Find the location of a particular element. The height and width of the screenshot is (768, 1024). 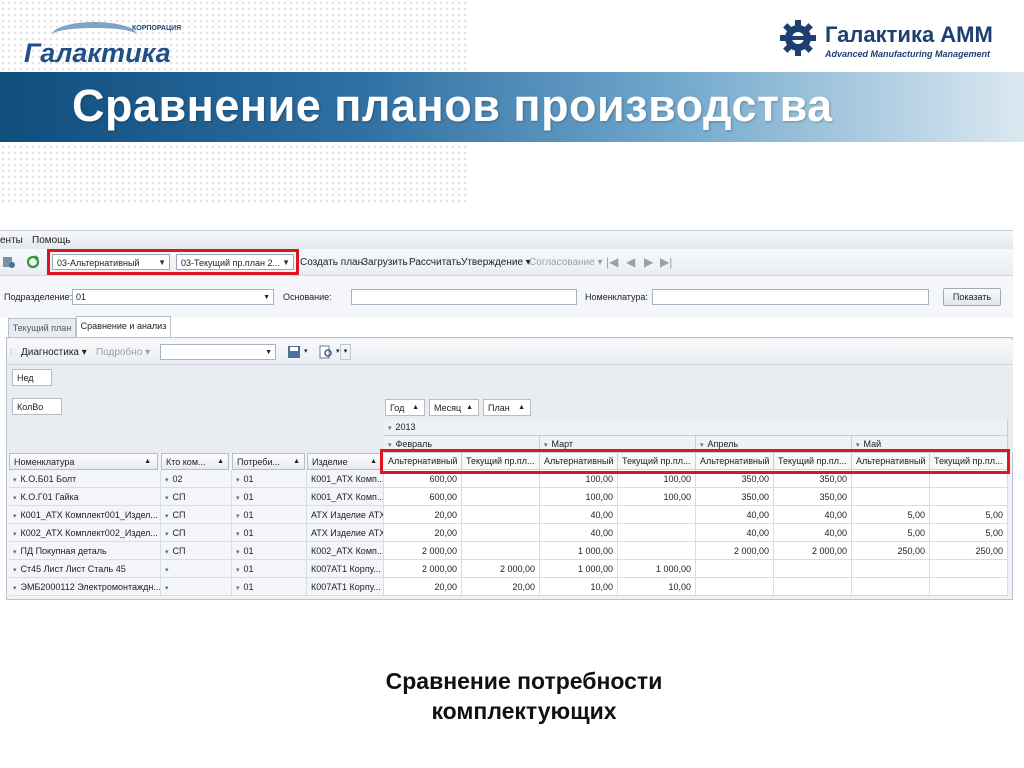

find-icon is located at coordinates (326, 352).